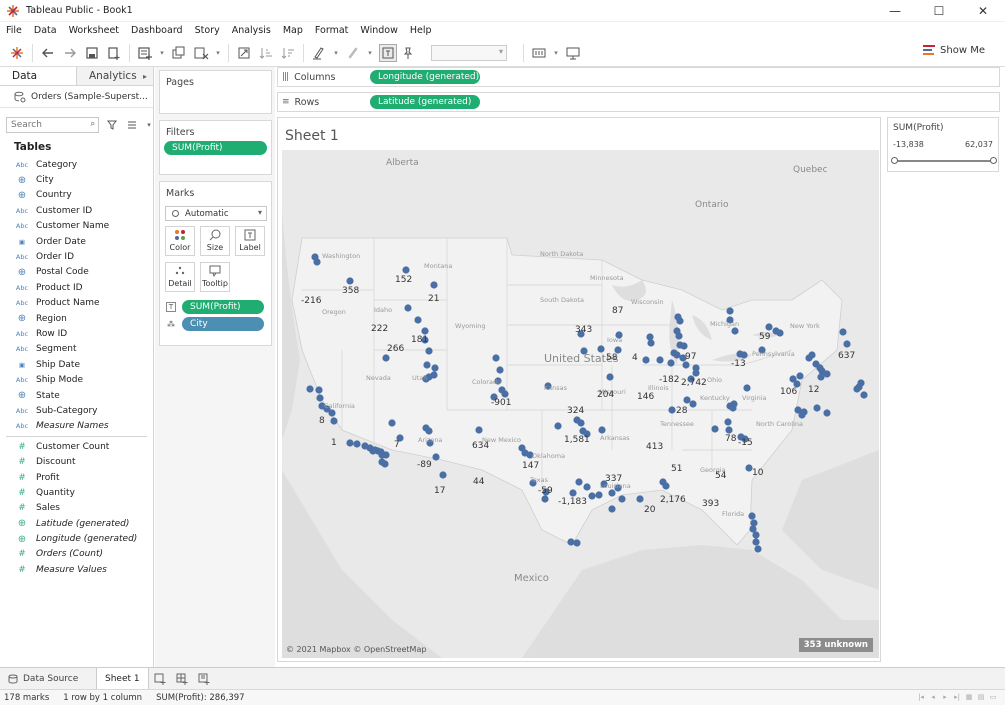 This screenshot has height=705, width=1005. What do you see at coordinates (114, 53) in the screenshot?
I see `new-datasource-icon` at bounding box center [114, 53].